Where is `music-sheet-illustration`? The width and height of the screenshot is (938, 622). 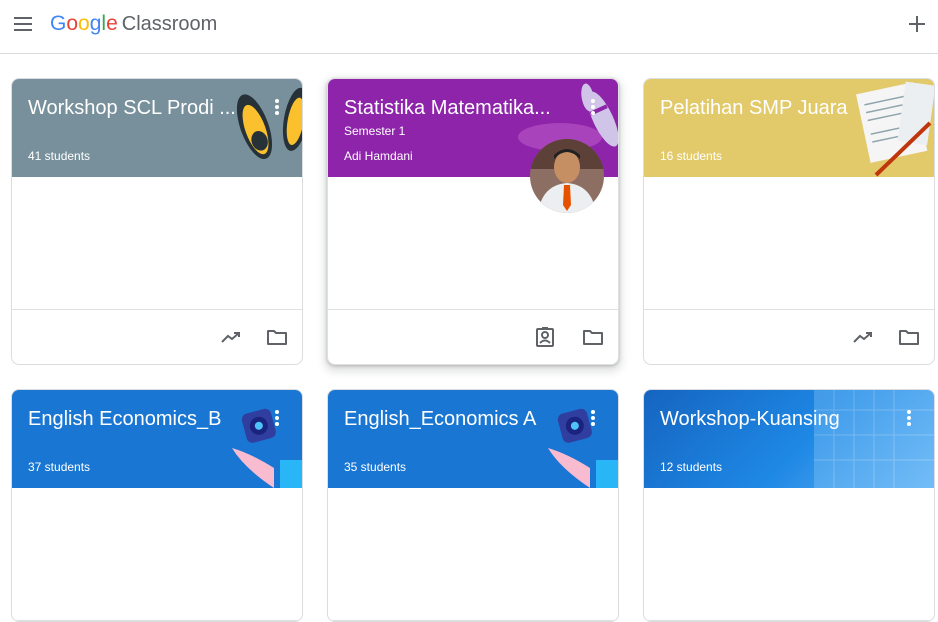 music-sheet-illustration is located at coordinates (895, 129).